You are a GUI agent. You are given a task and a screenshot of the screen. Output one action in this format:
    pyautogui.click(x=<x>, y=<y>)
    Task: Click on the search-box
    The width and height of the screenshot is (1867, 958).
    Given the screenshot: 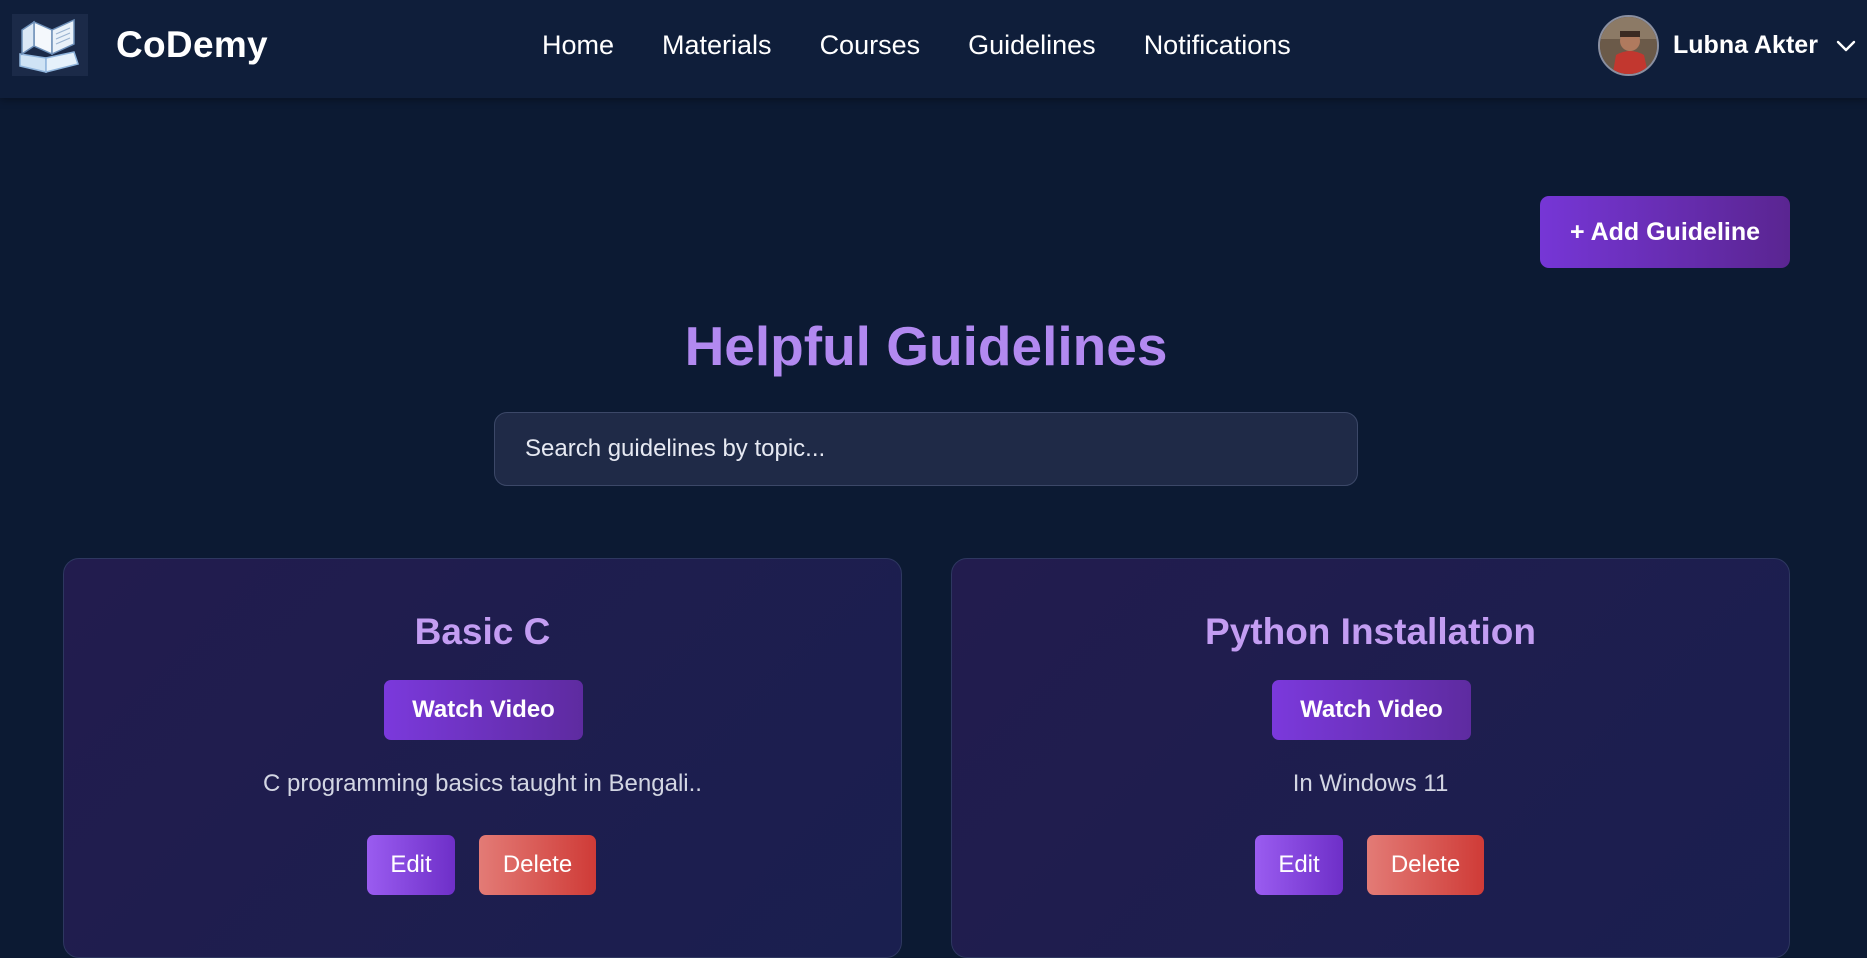 What is the action you would take?
    pyautogui.click(x=926, y=449)
    